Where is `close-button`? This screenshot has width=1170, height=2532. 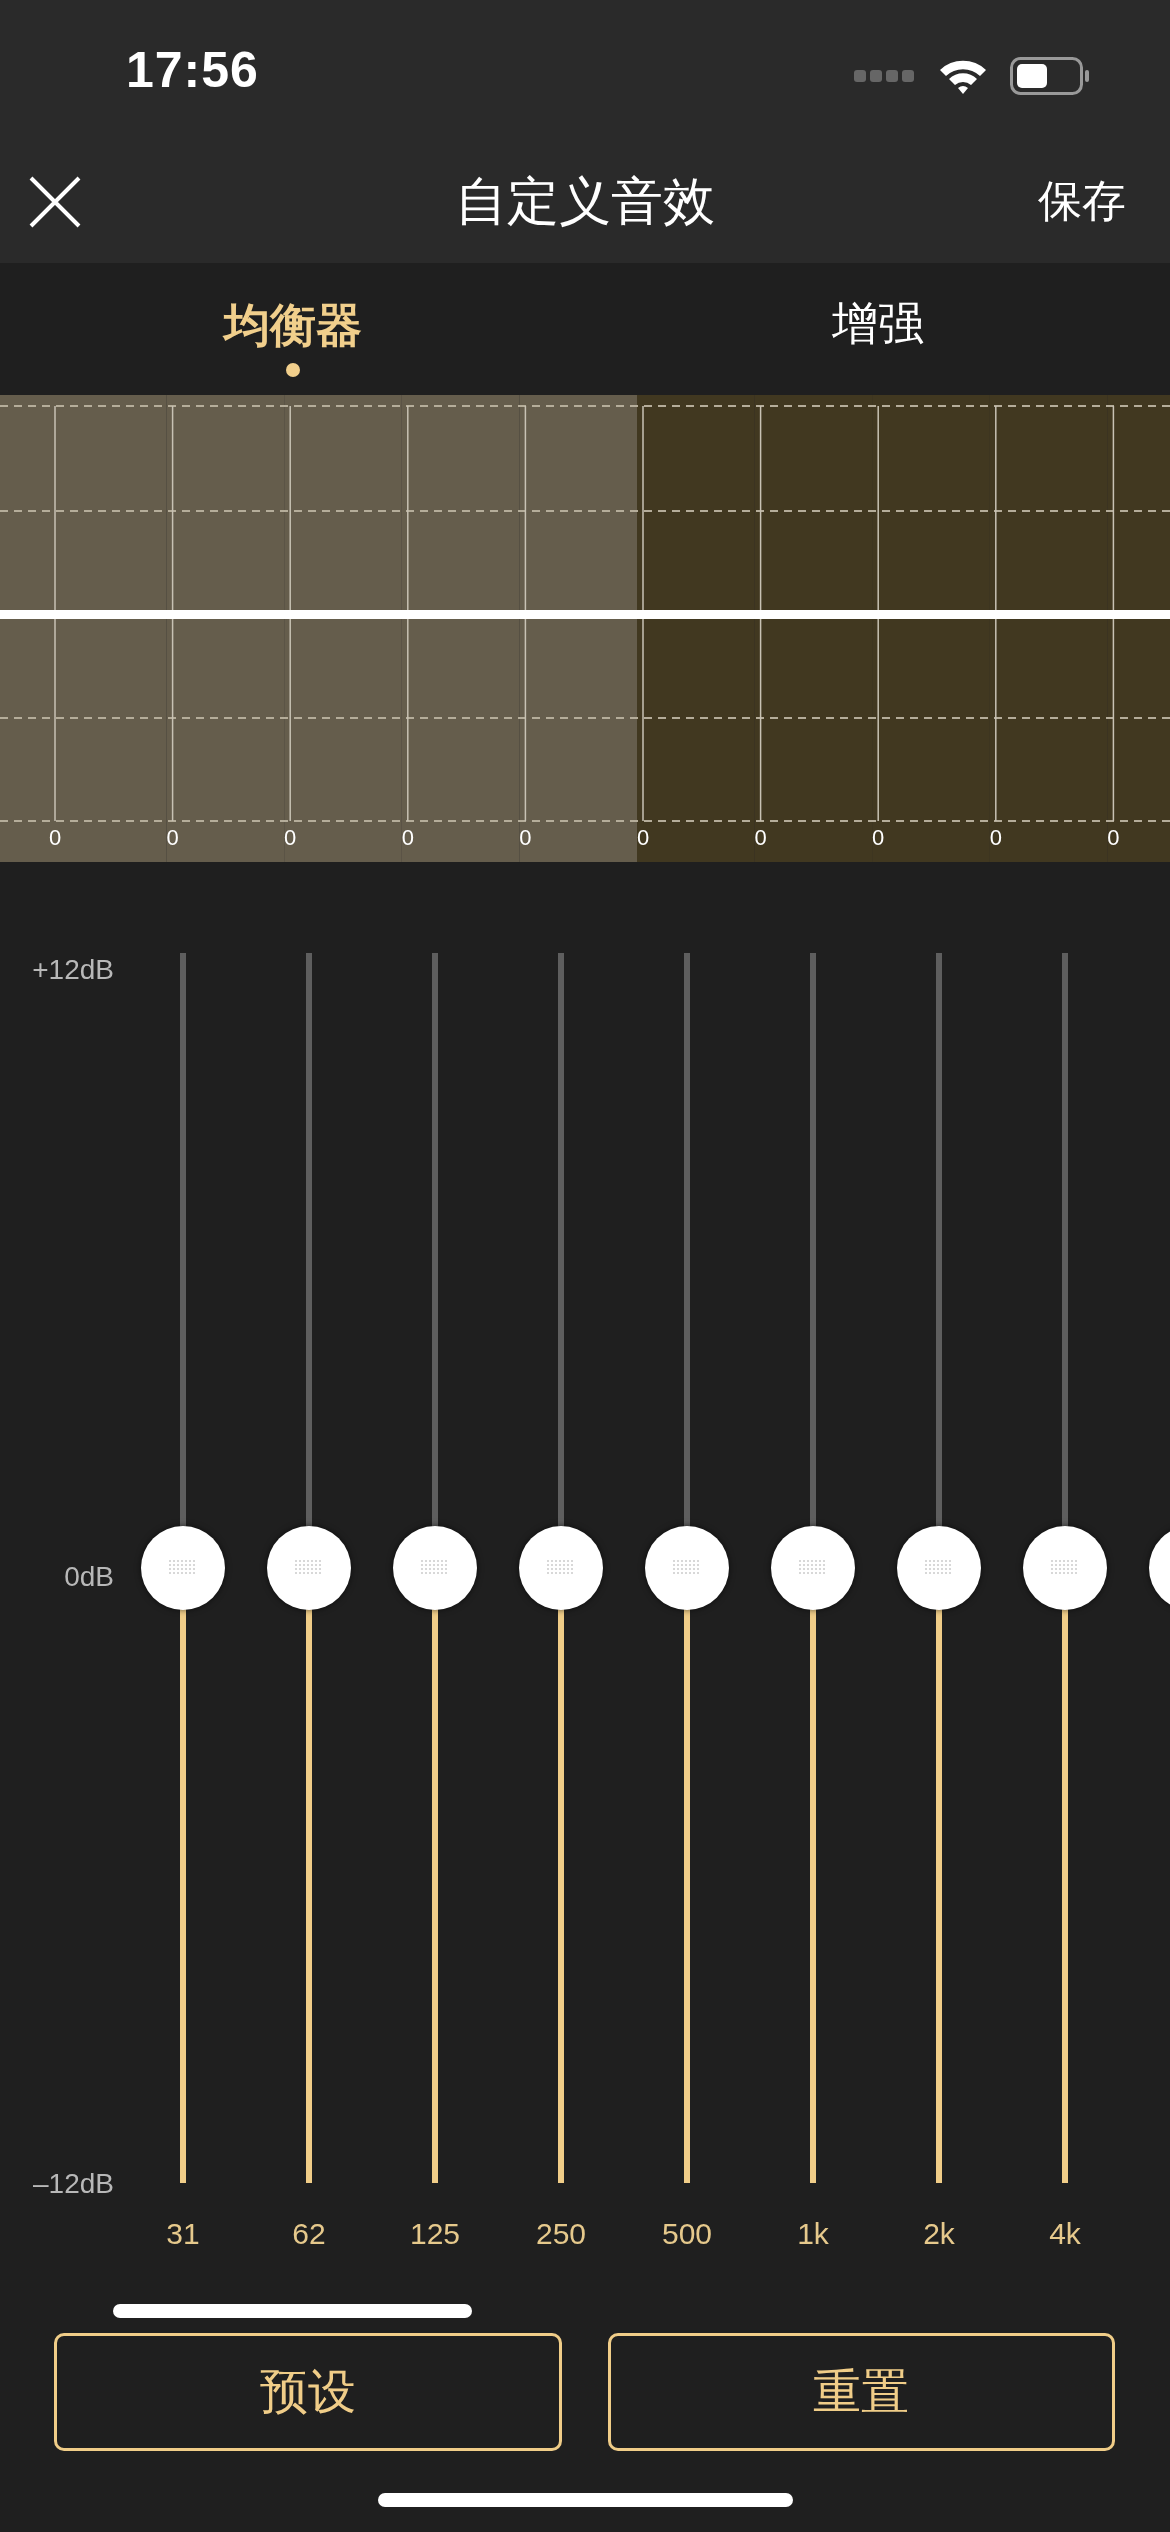 close-button is located at coordinates (55, 201).